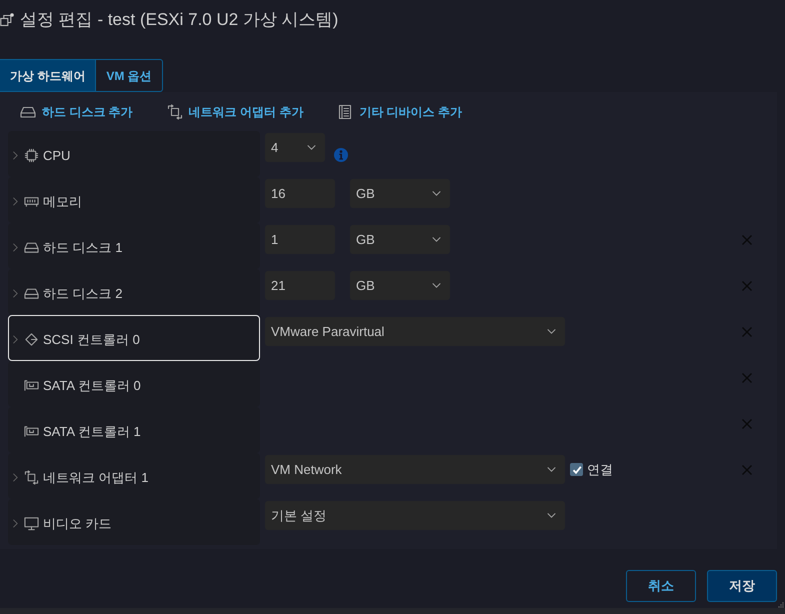  I want to click on device-row-header: 비디오 카드, so click(134, 522).